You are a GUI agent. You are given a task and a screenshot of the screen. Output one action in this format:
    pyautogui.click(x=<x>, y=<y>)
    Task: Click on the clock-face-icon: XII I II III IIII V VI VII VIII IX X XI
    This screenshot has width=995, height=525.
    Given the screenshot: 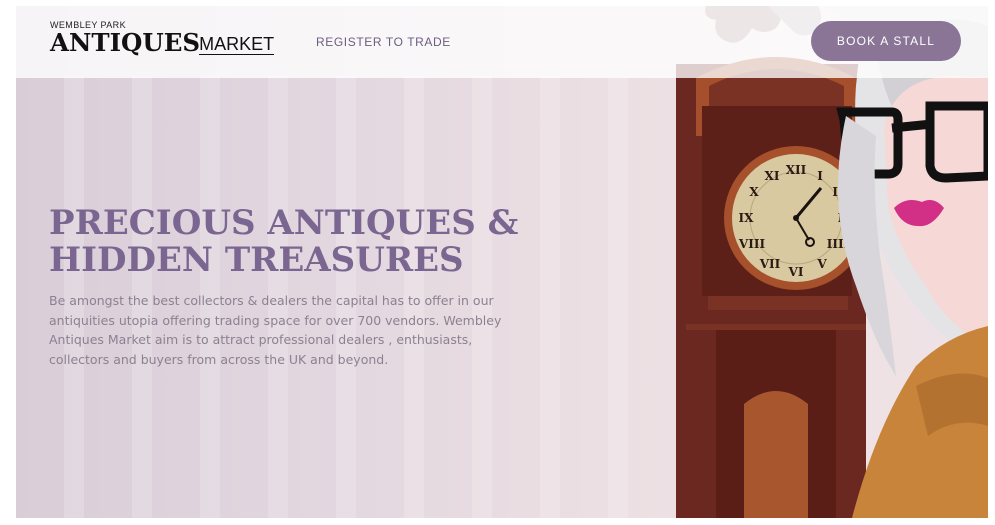 What is the action you would take?
    pyautogui.click(x=796, y=218)
    